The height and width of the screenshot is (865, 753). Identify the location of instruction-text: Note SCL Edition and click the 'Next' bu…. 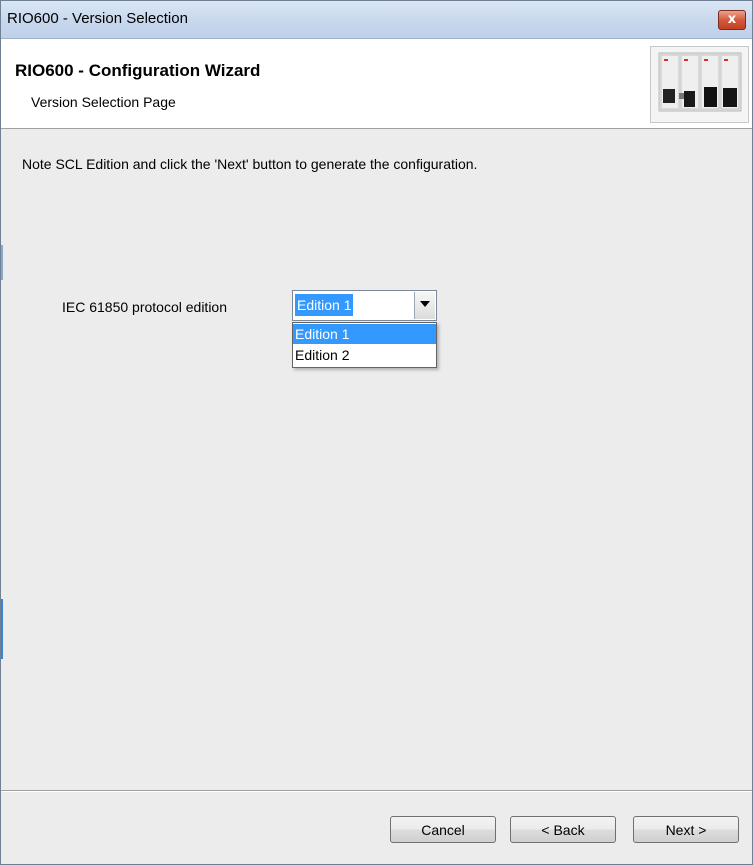
(250, 164).